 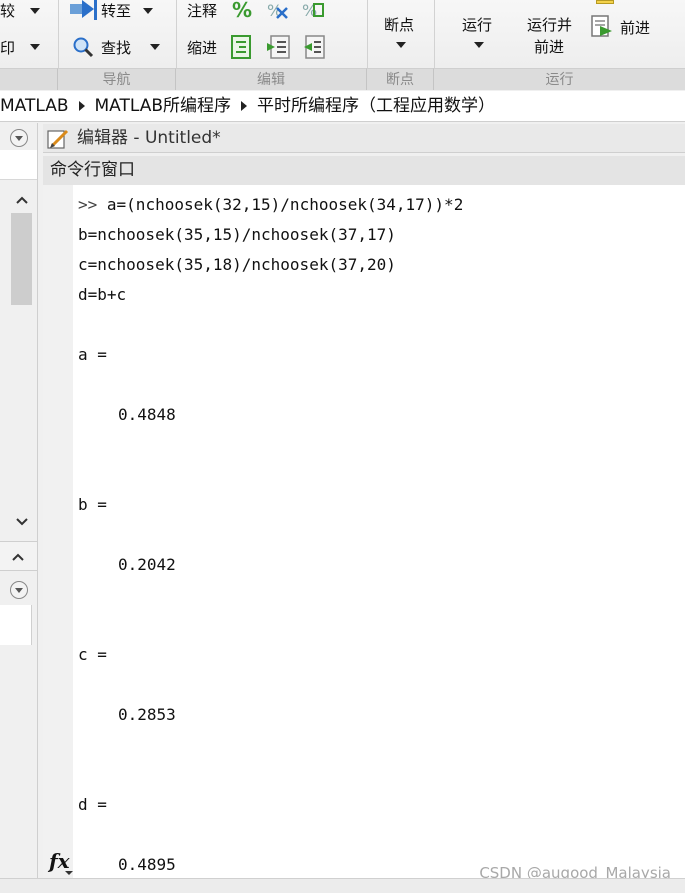 I want to click on breadcrumb-item: MATLAB, so click(x=34, y=106).